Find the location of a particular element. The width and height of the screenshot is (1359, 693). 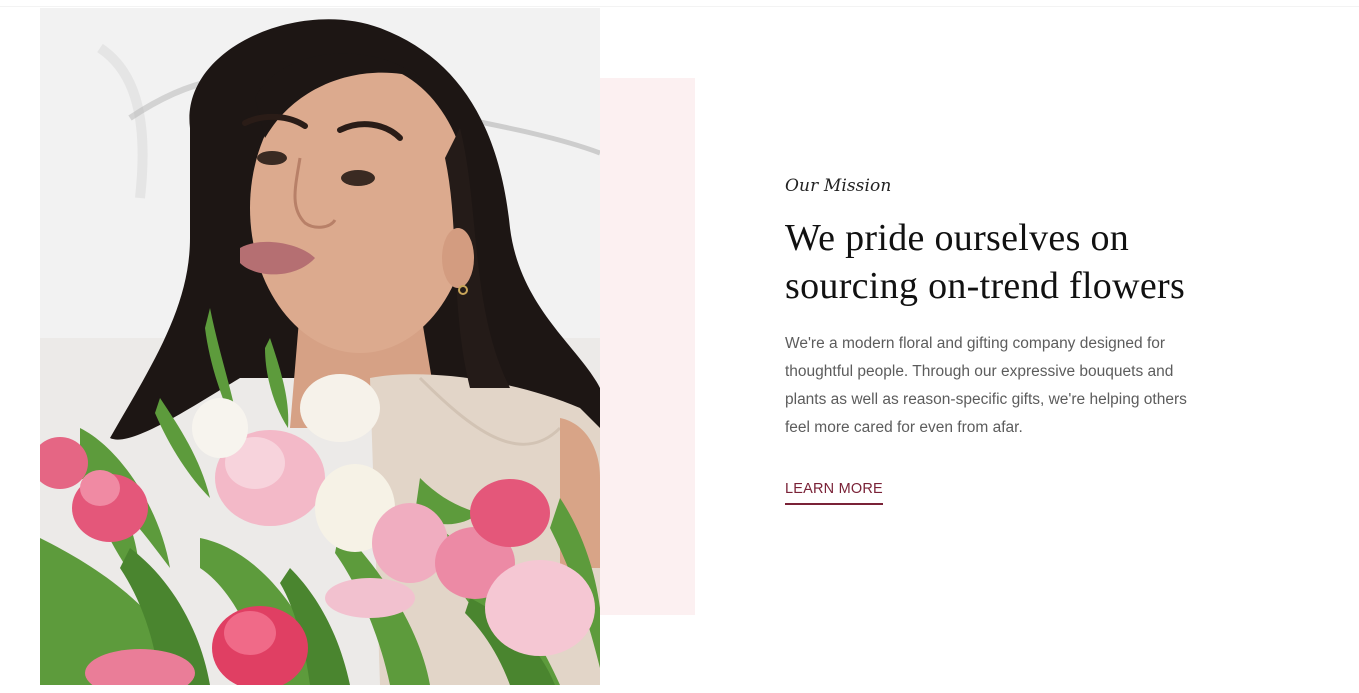

learn-more-link: LEARN MORE is located at coordinates (834, 493).